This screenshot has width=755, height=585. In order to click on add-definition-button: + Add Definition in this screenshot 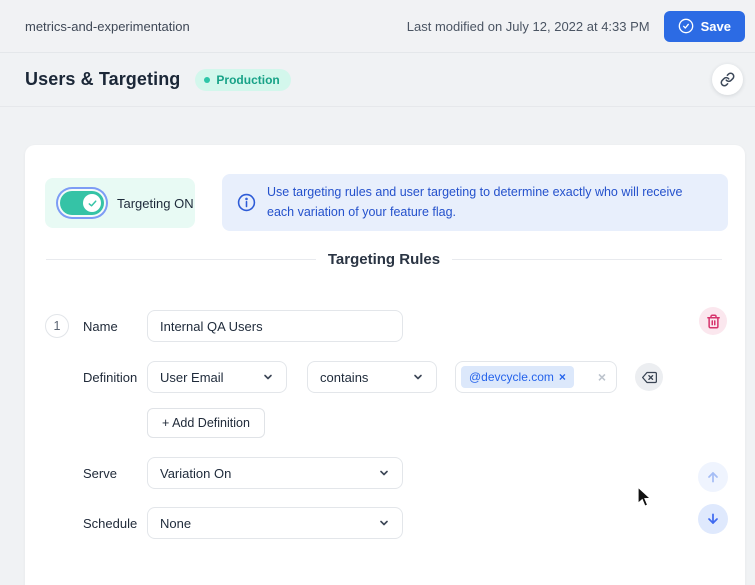, I will do `click(206, 423)`.